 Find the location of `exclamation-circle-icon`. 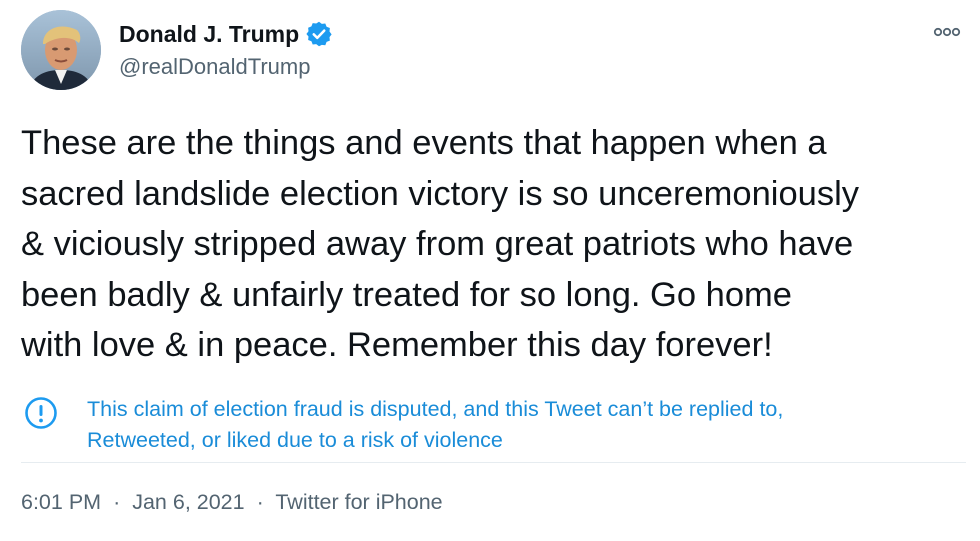

exclamation-circle-icon is located at coordinates (41, 413).